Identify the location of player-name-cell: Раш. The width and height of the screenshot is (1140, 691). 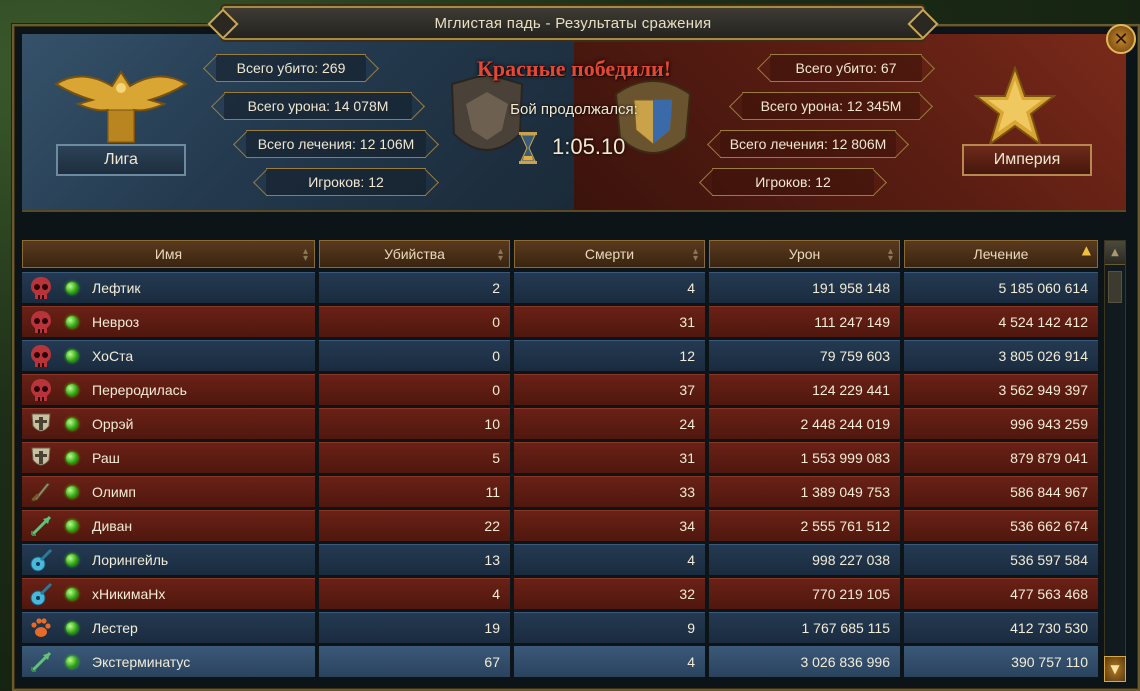
(168, 457).